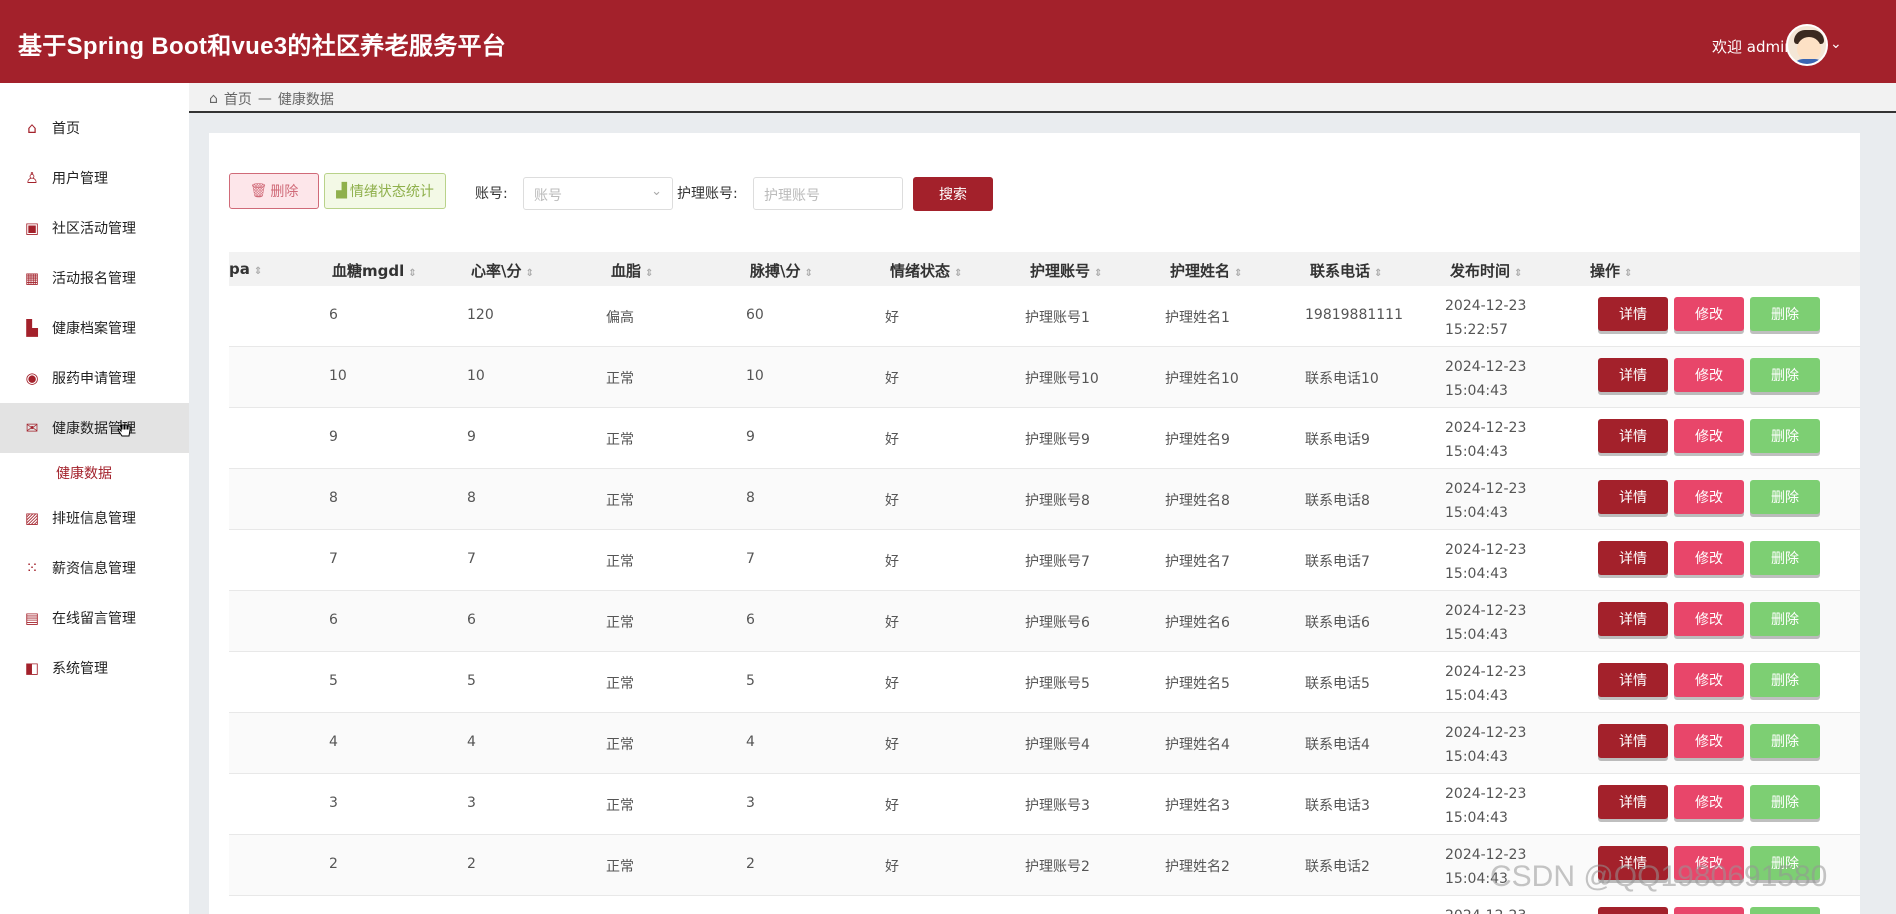  I want to click on column-header: 联系电话 ⇕, so click(1346, 270).